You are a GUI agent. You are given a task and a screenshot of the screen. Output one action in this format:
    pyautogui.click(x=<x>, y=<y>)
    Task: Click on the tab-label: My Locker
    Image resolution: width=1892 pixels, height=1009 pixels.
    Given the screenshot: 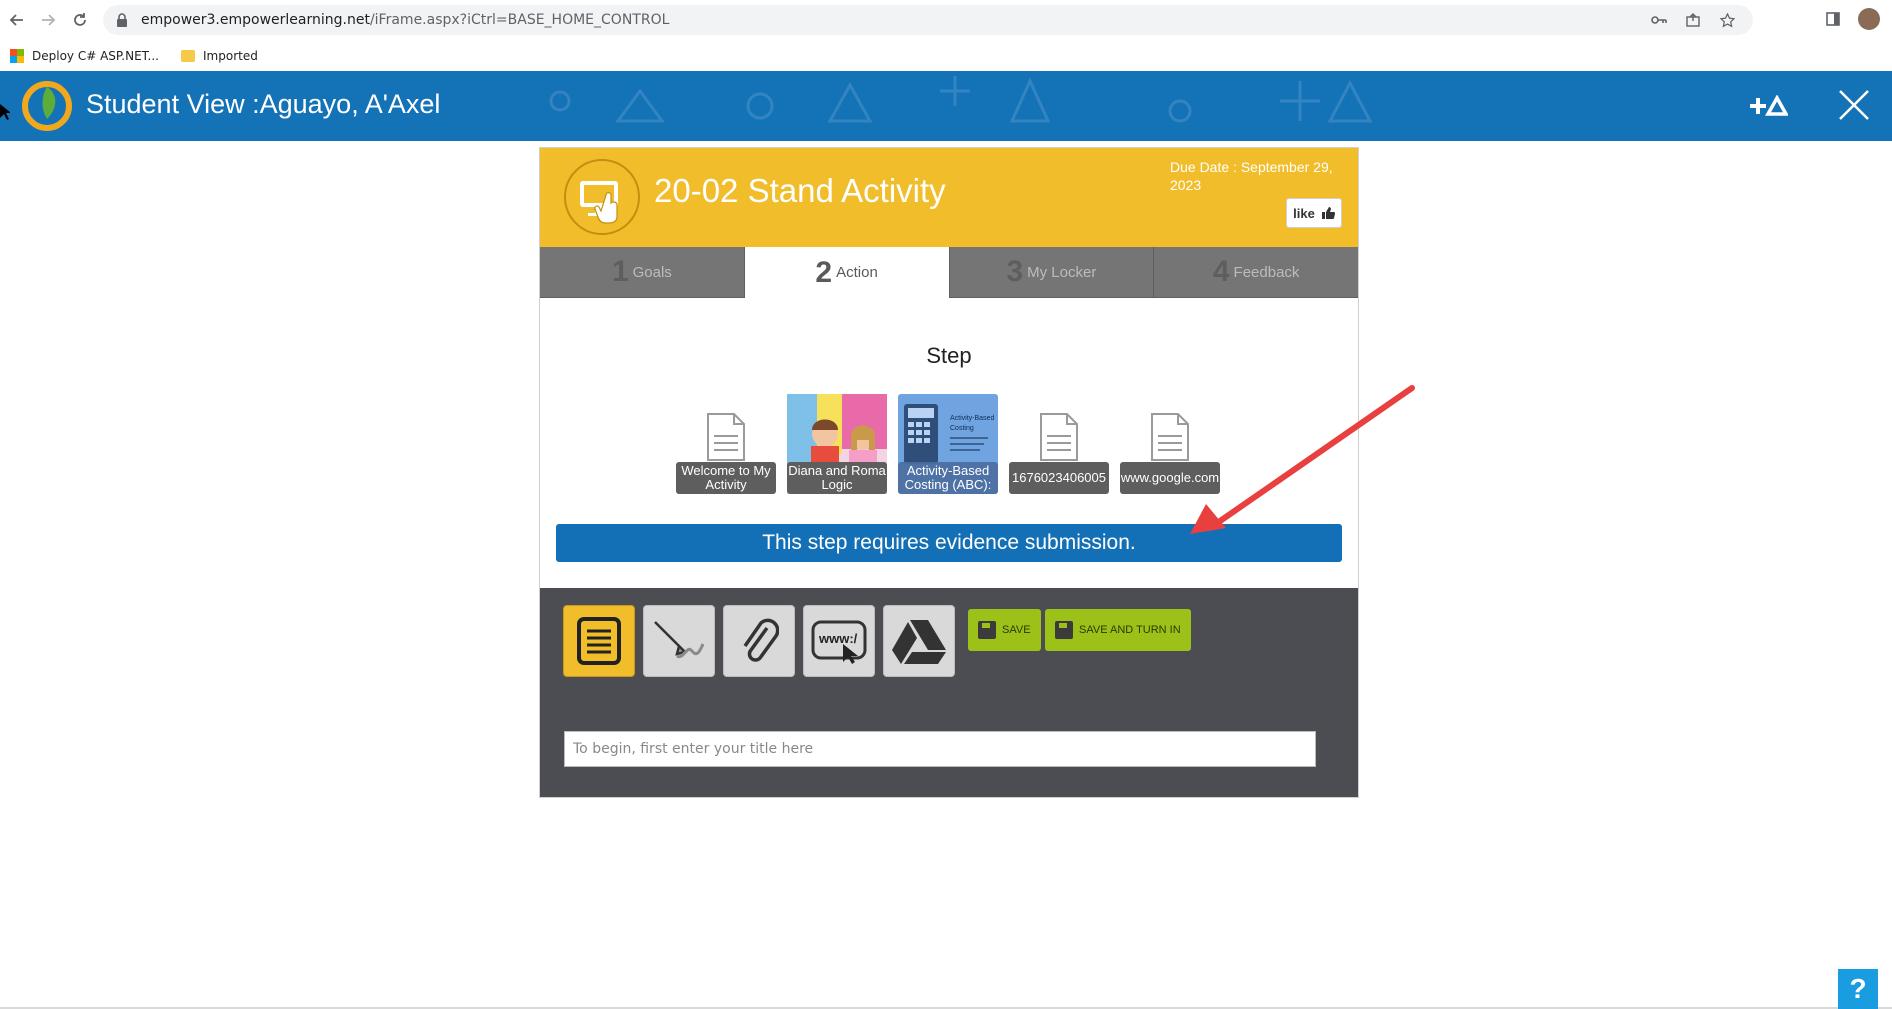 What is the action you would take?
    pyautogui.click(x=1062, y=272)
    